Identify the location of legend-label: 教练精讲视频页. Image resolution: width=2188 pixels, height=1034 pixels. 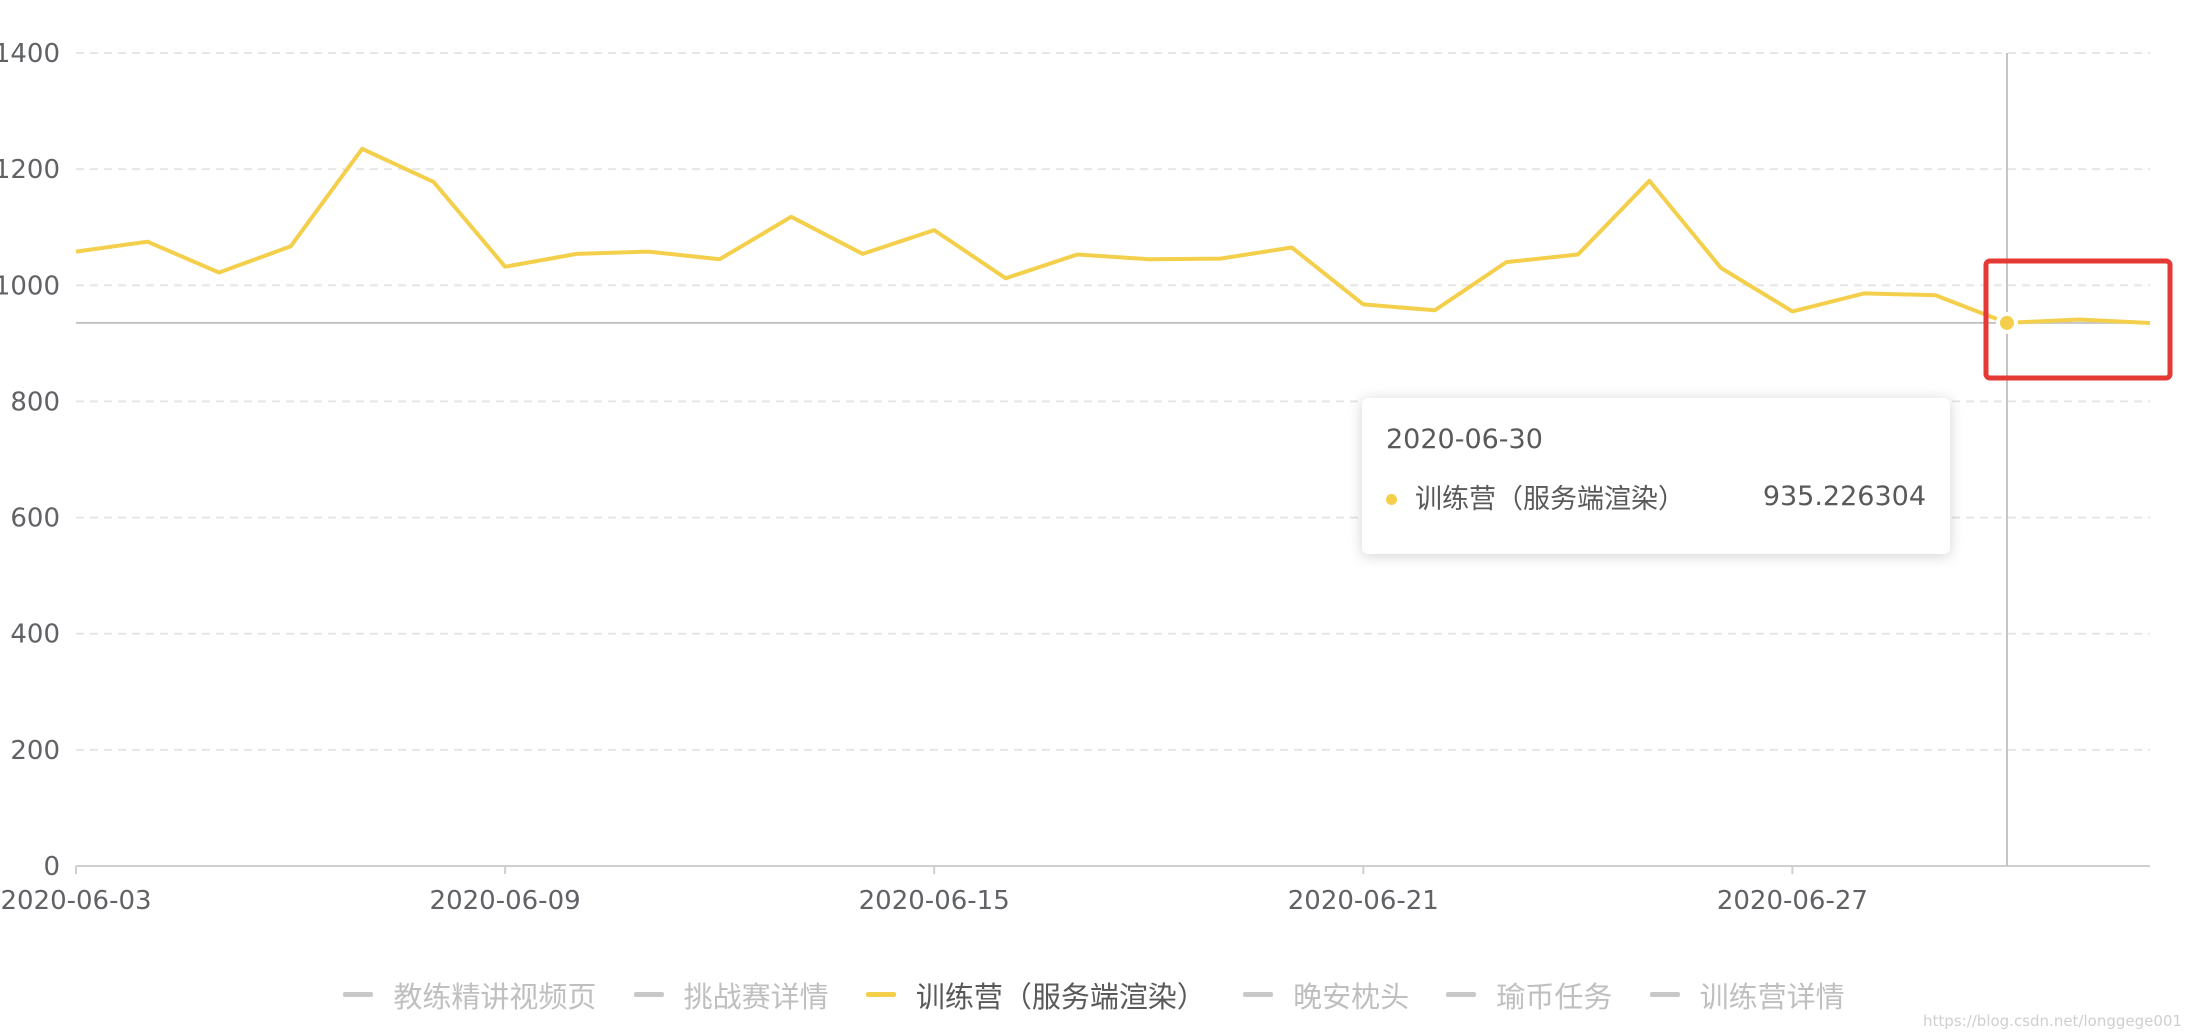
(495, 996).